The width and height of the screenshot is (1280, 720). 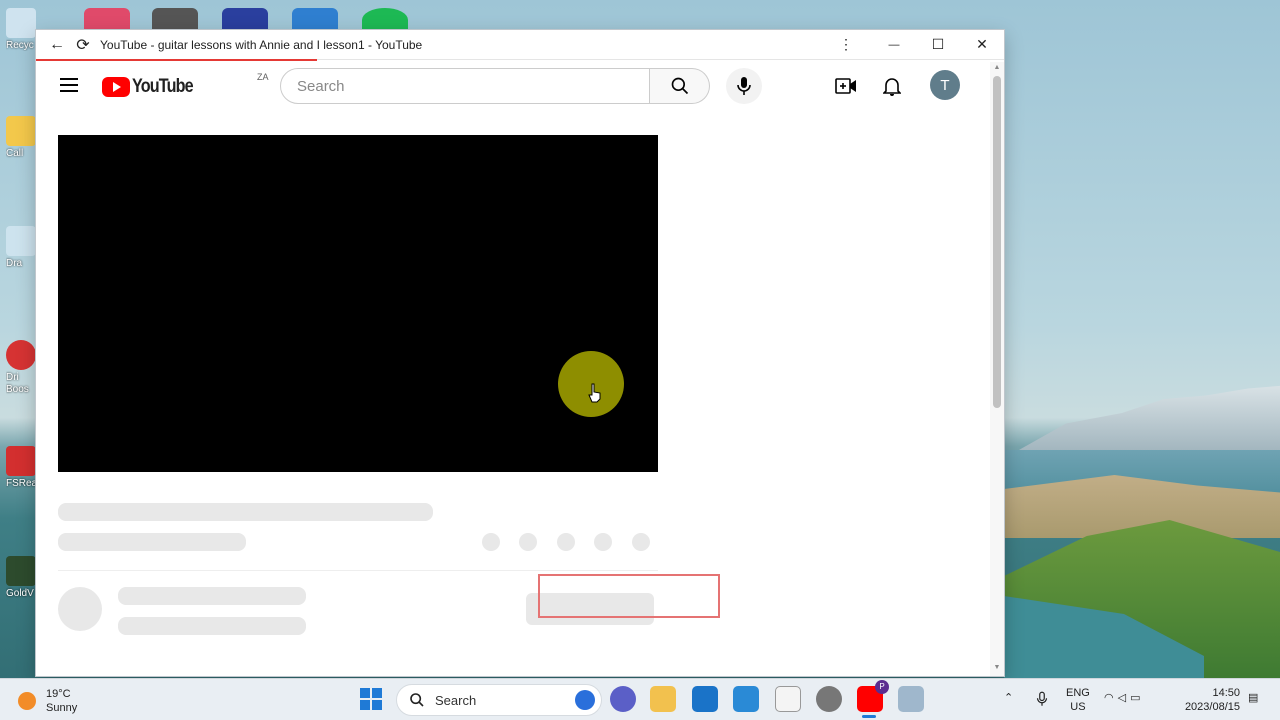 I want to click on spotify-icon, so click(x=385, y=20).